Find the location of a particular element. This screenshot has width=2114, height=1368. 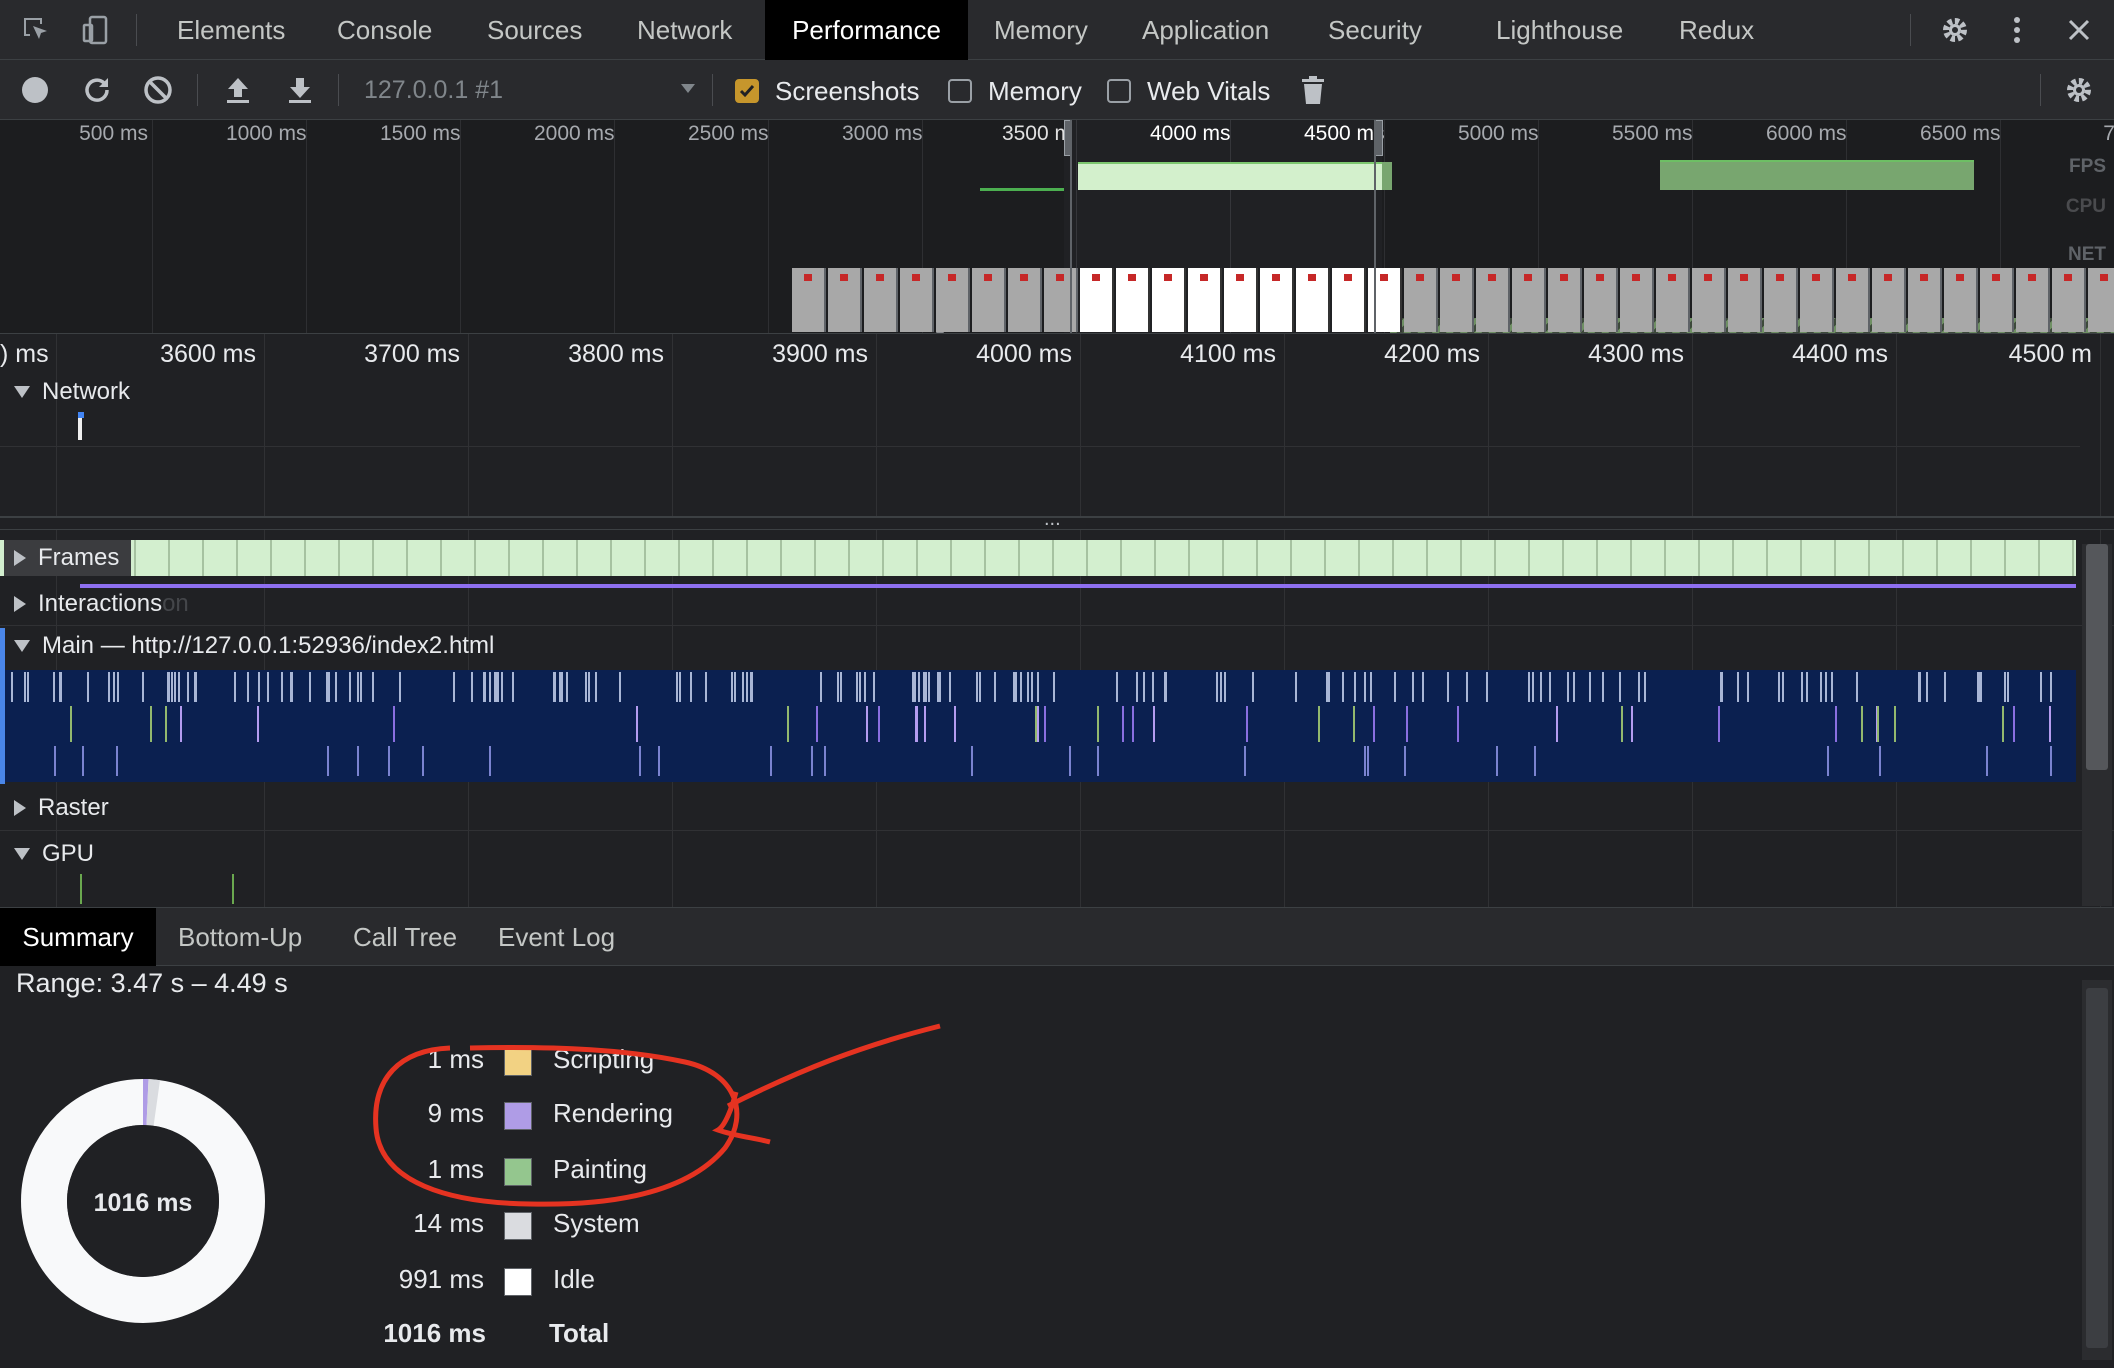

device-toolbar-icon is located at coordinates (96, 30).